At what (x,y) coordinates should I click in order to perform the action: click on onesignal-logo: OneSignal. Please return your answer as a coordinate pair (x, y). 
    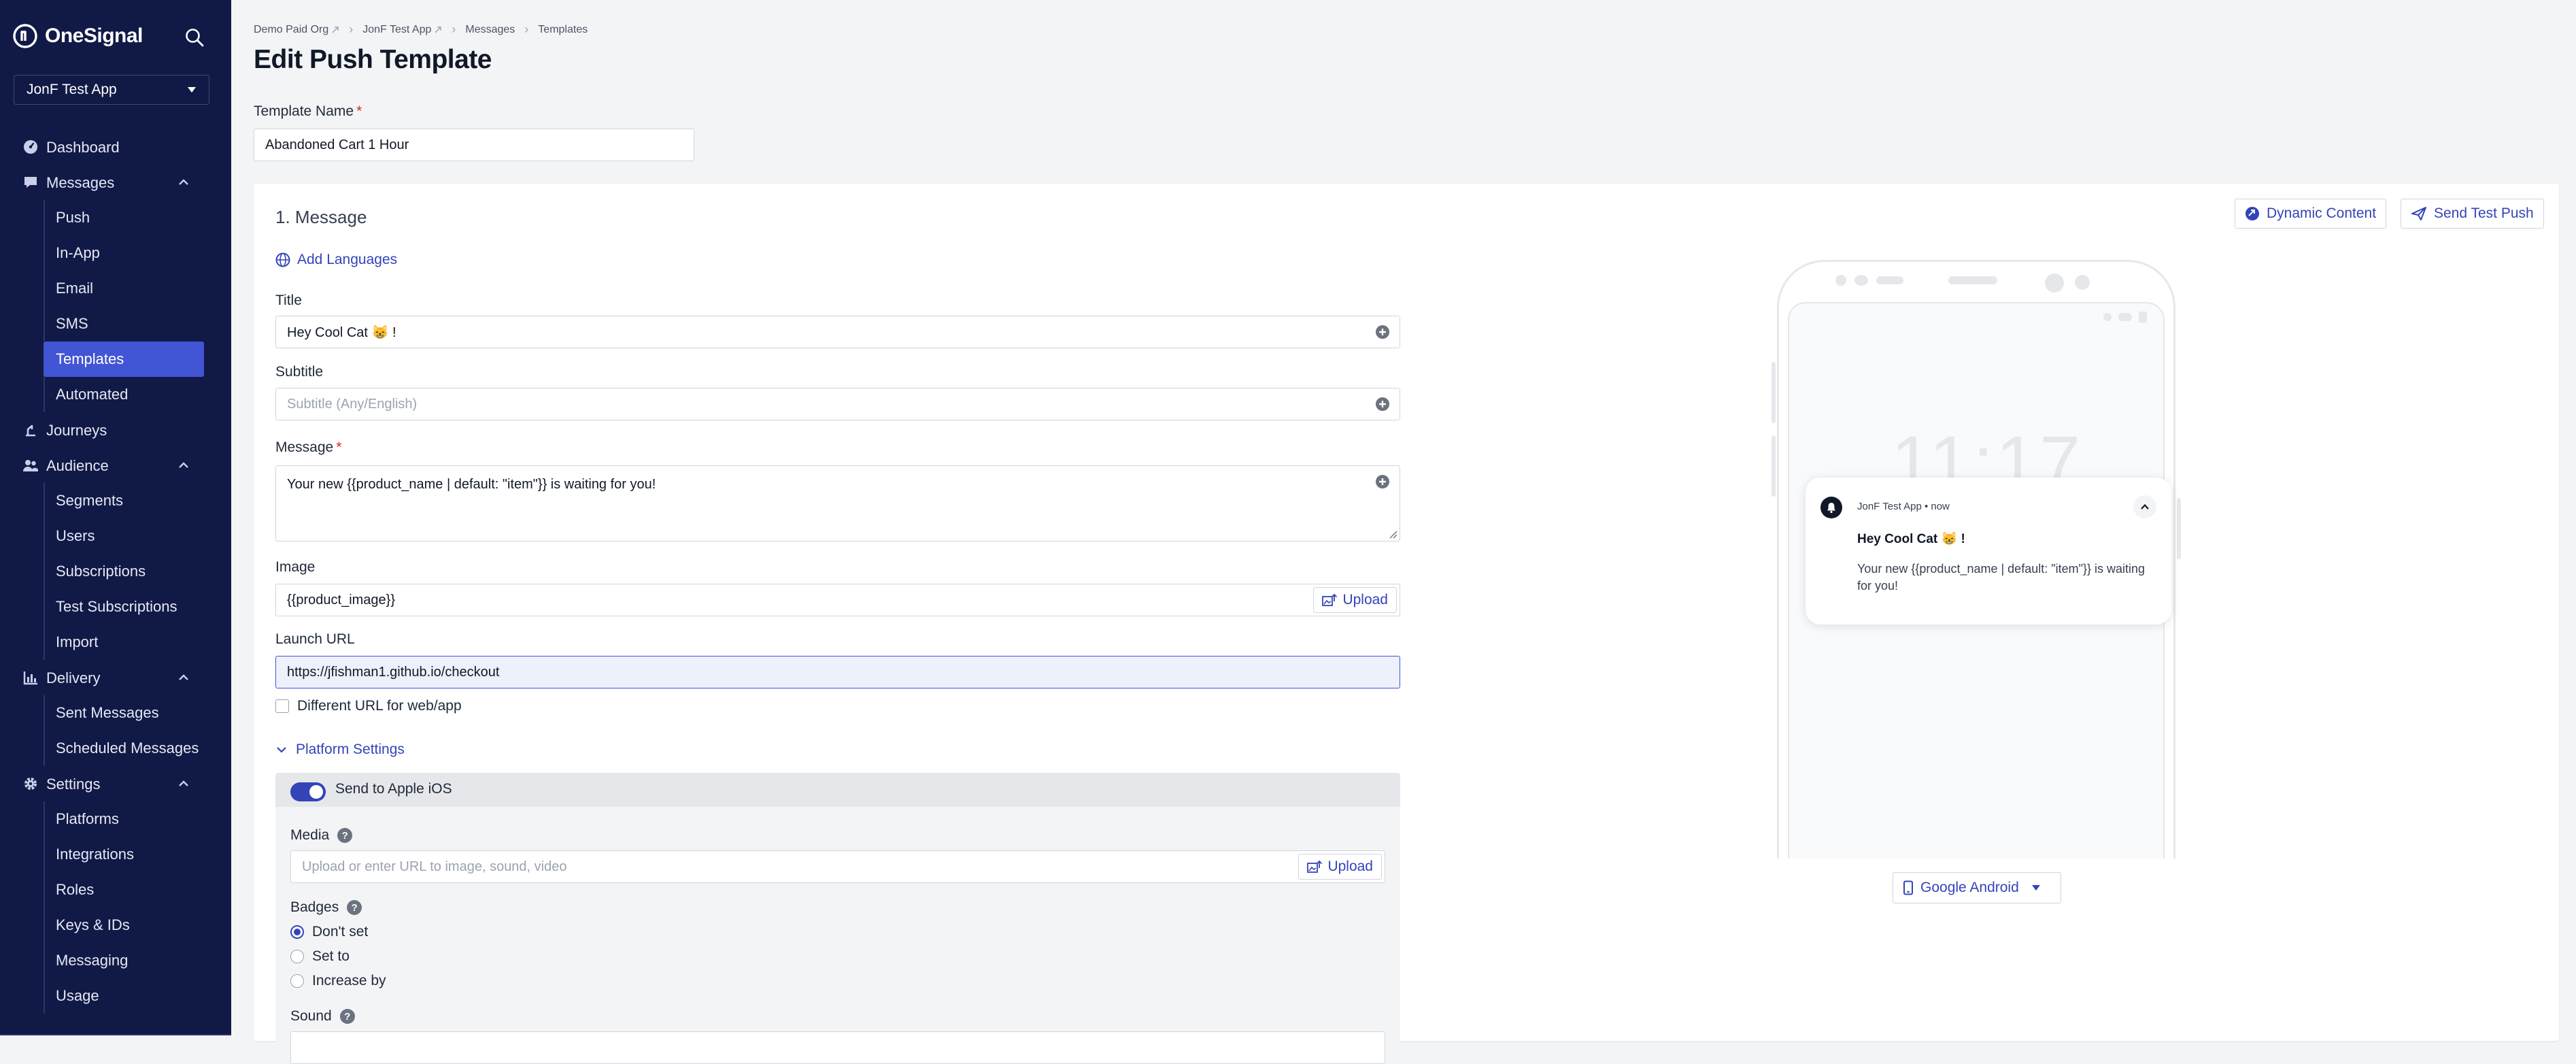
    Looking at the image, I should click on (77, 36).